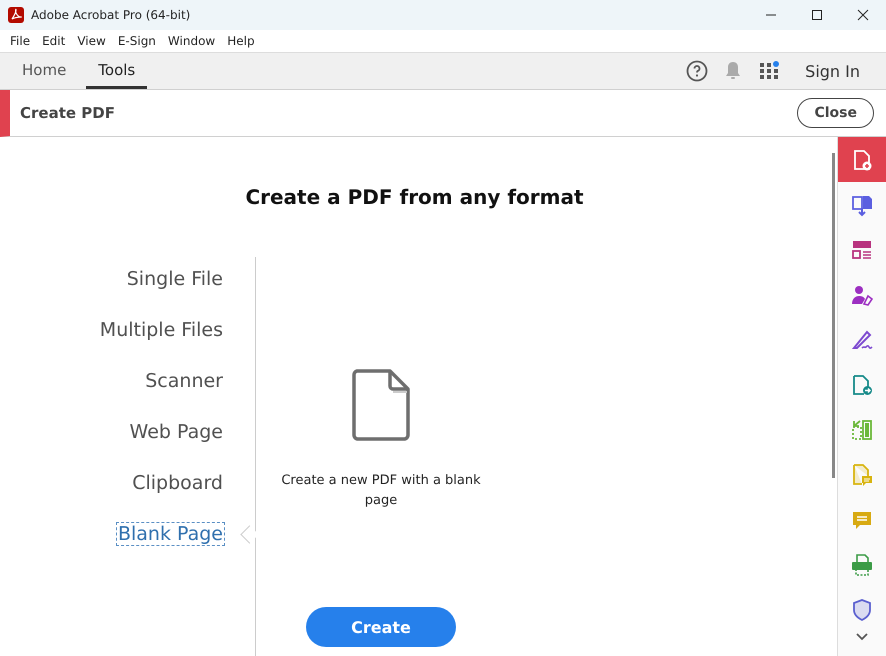  Describe the element at coordinates (16, 15) in the screenshot. I see `app-logo-icon` at that location.